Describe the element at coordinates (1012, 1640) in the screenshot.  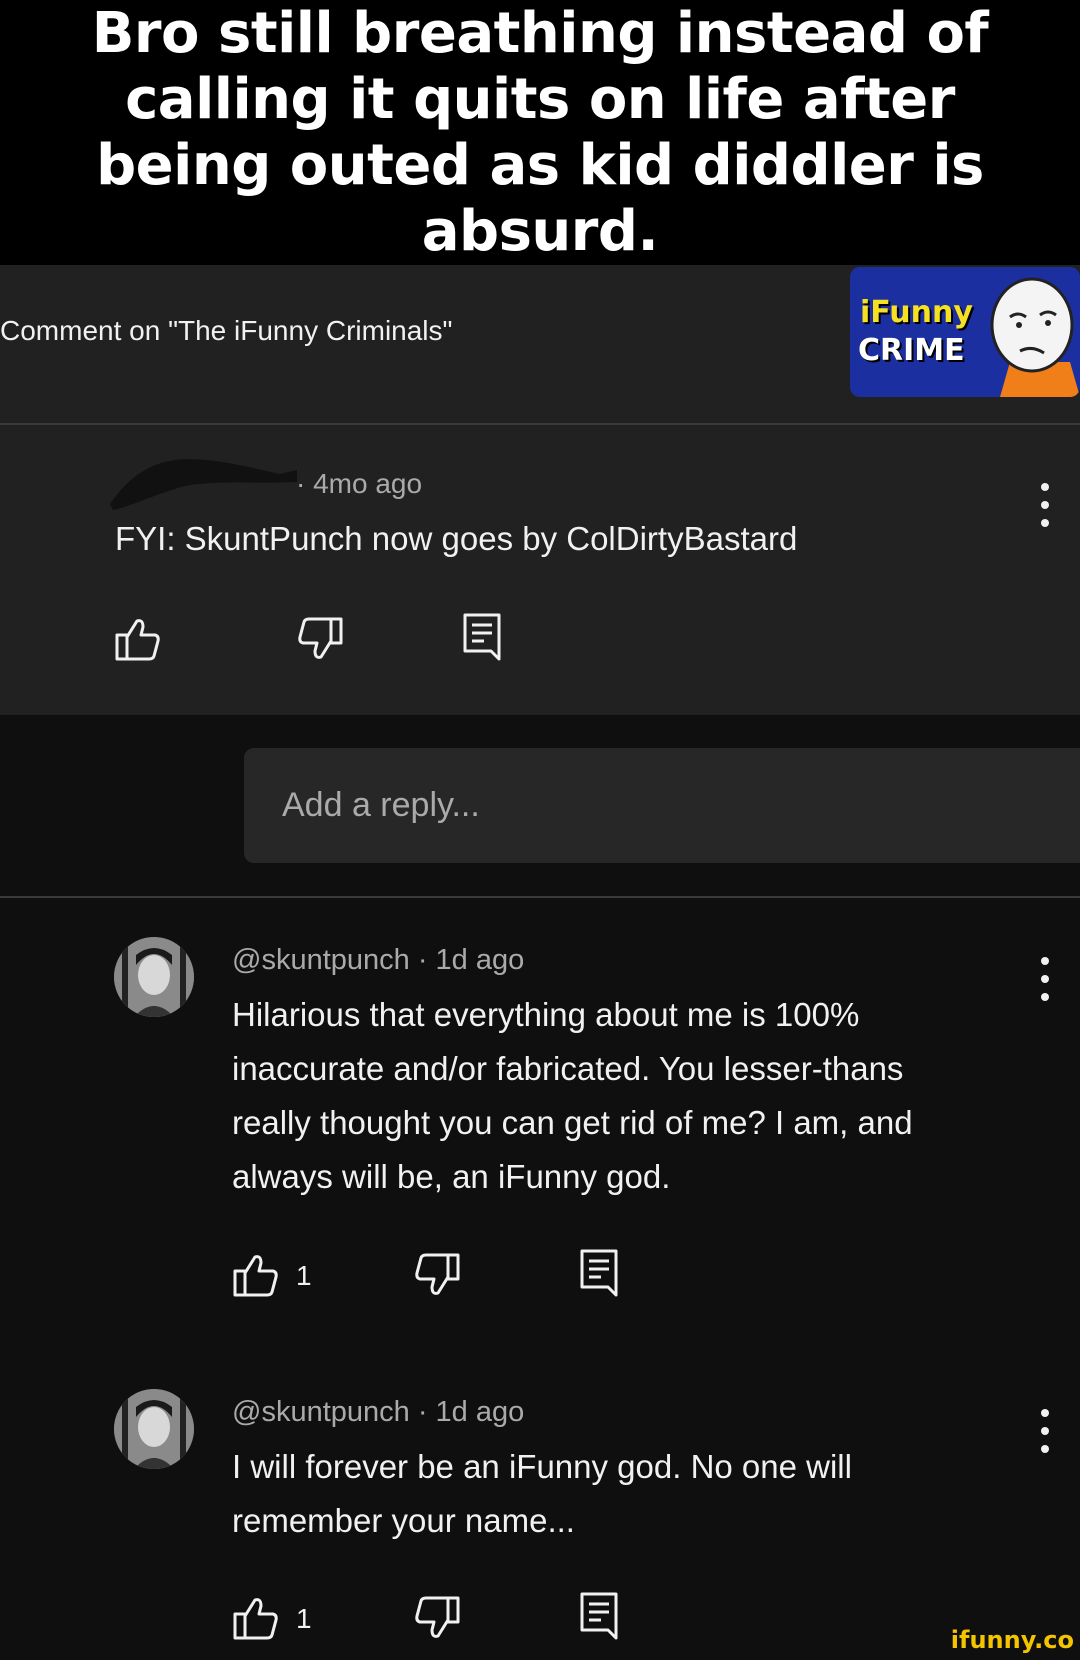
I see `ifunny-watermark: ifunny.co` at that location.